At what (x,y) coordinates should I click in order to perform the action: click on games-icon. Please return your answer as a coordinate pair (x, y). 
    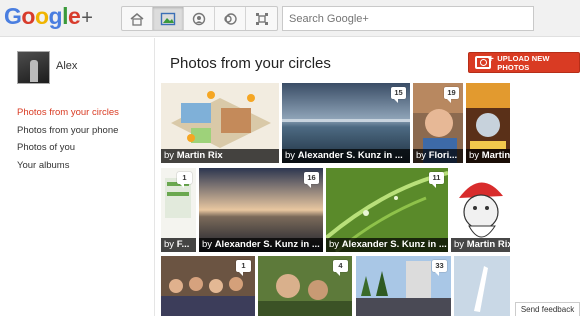
    Looking at the image, I should click on (261, 18).